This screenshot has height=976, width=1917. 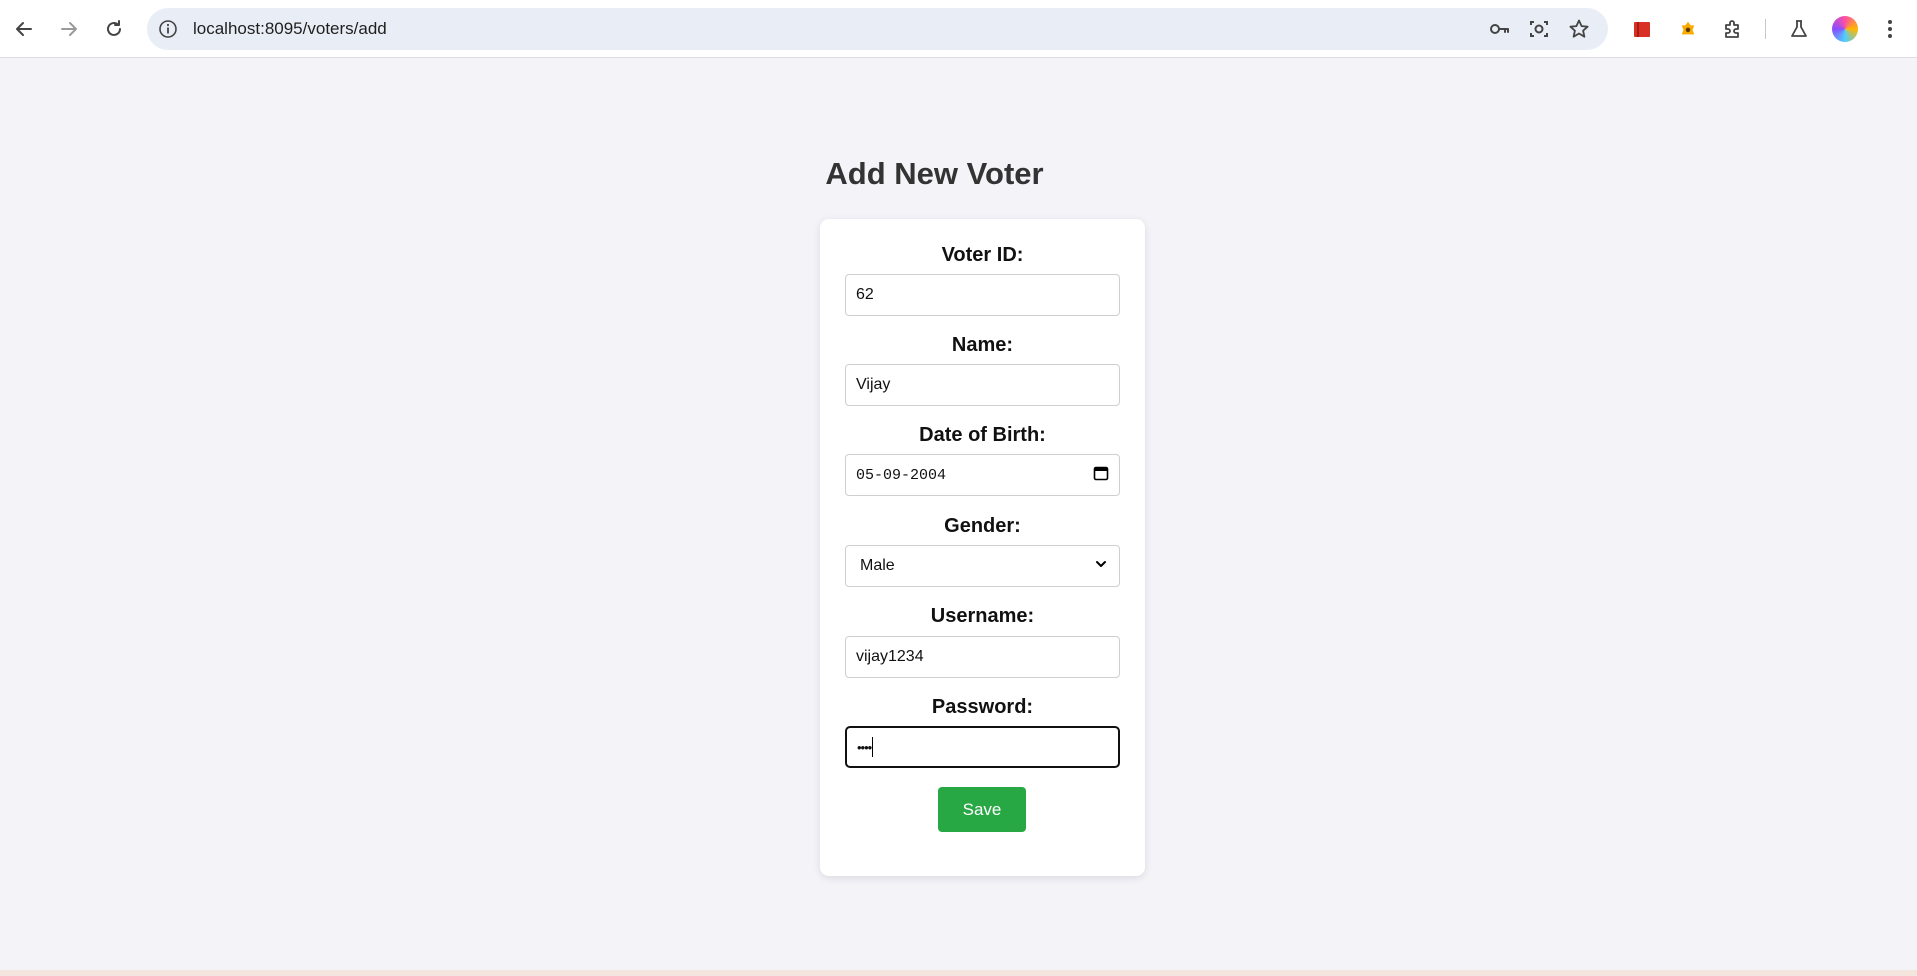 I want to click on extensions-puzzle-icon, so click(x=1733, y=29).